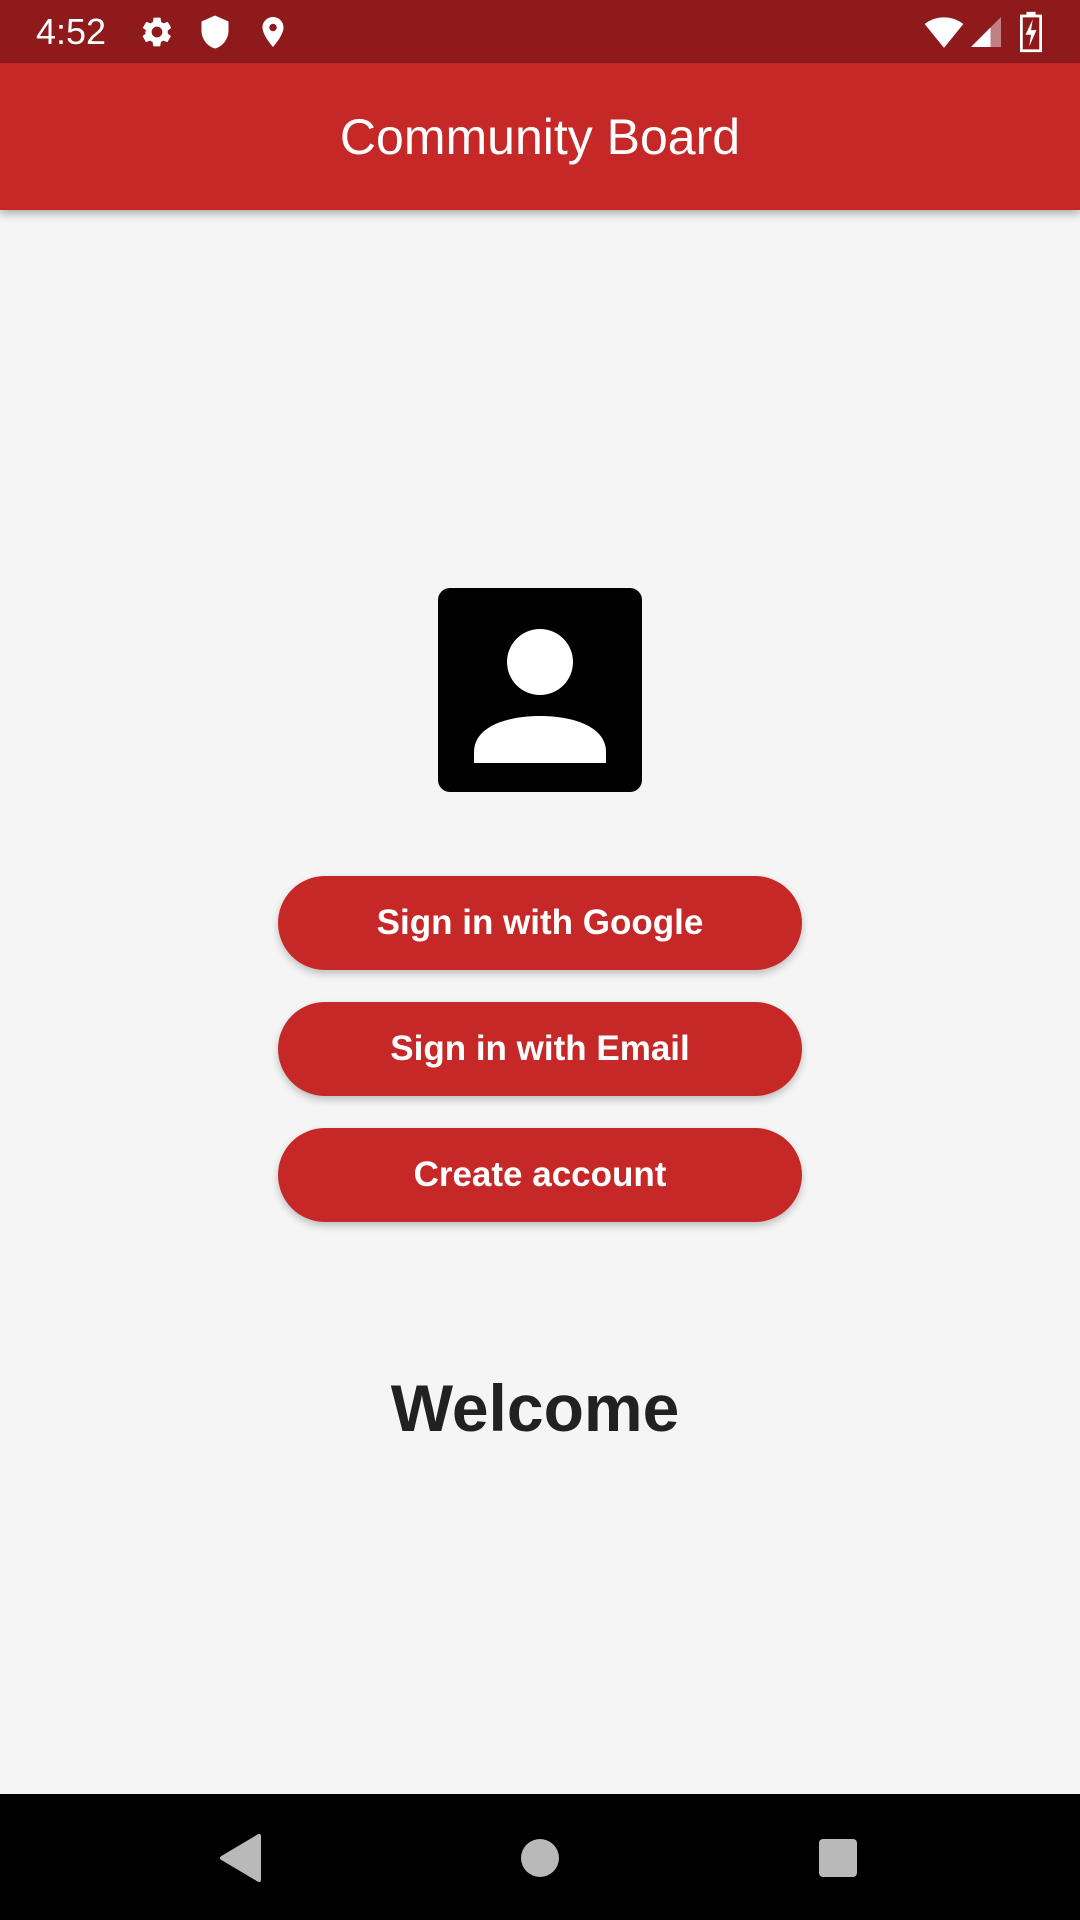 The width and height of the screenshot is (1080, 1920). I want to click on shield-icon, so click(215, 32).